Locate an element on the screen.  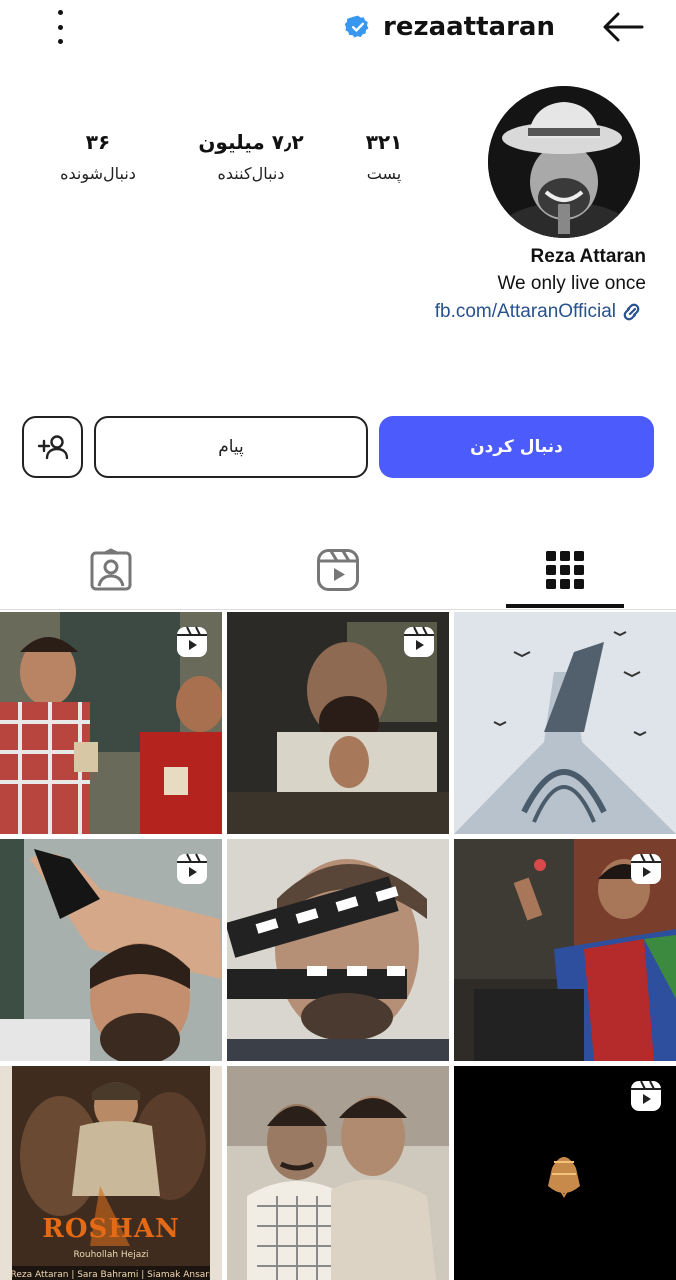
following-stat: ۳۶ دنبال‌شونده is located at coordinates (98, 156).